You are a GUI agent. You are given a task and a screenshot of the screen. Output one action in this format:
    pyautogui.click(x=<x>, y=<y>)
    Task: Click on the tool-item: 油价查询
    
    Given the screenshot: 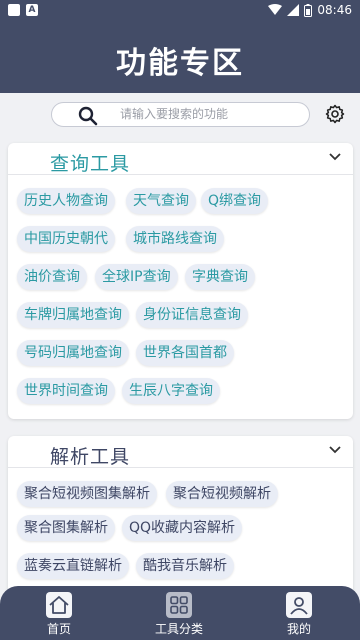 What is the action you would take?
    pyautogui.click(x=52, y=277)
    